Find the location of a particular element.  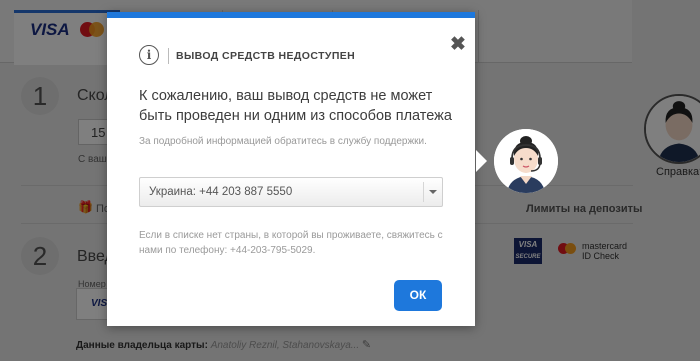

support-agent-icon is located at coordinates (526, 161).